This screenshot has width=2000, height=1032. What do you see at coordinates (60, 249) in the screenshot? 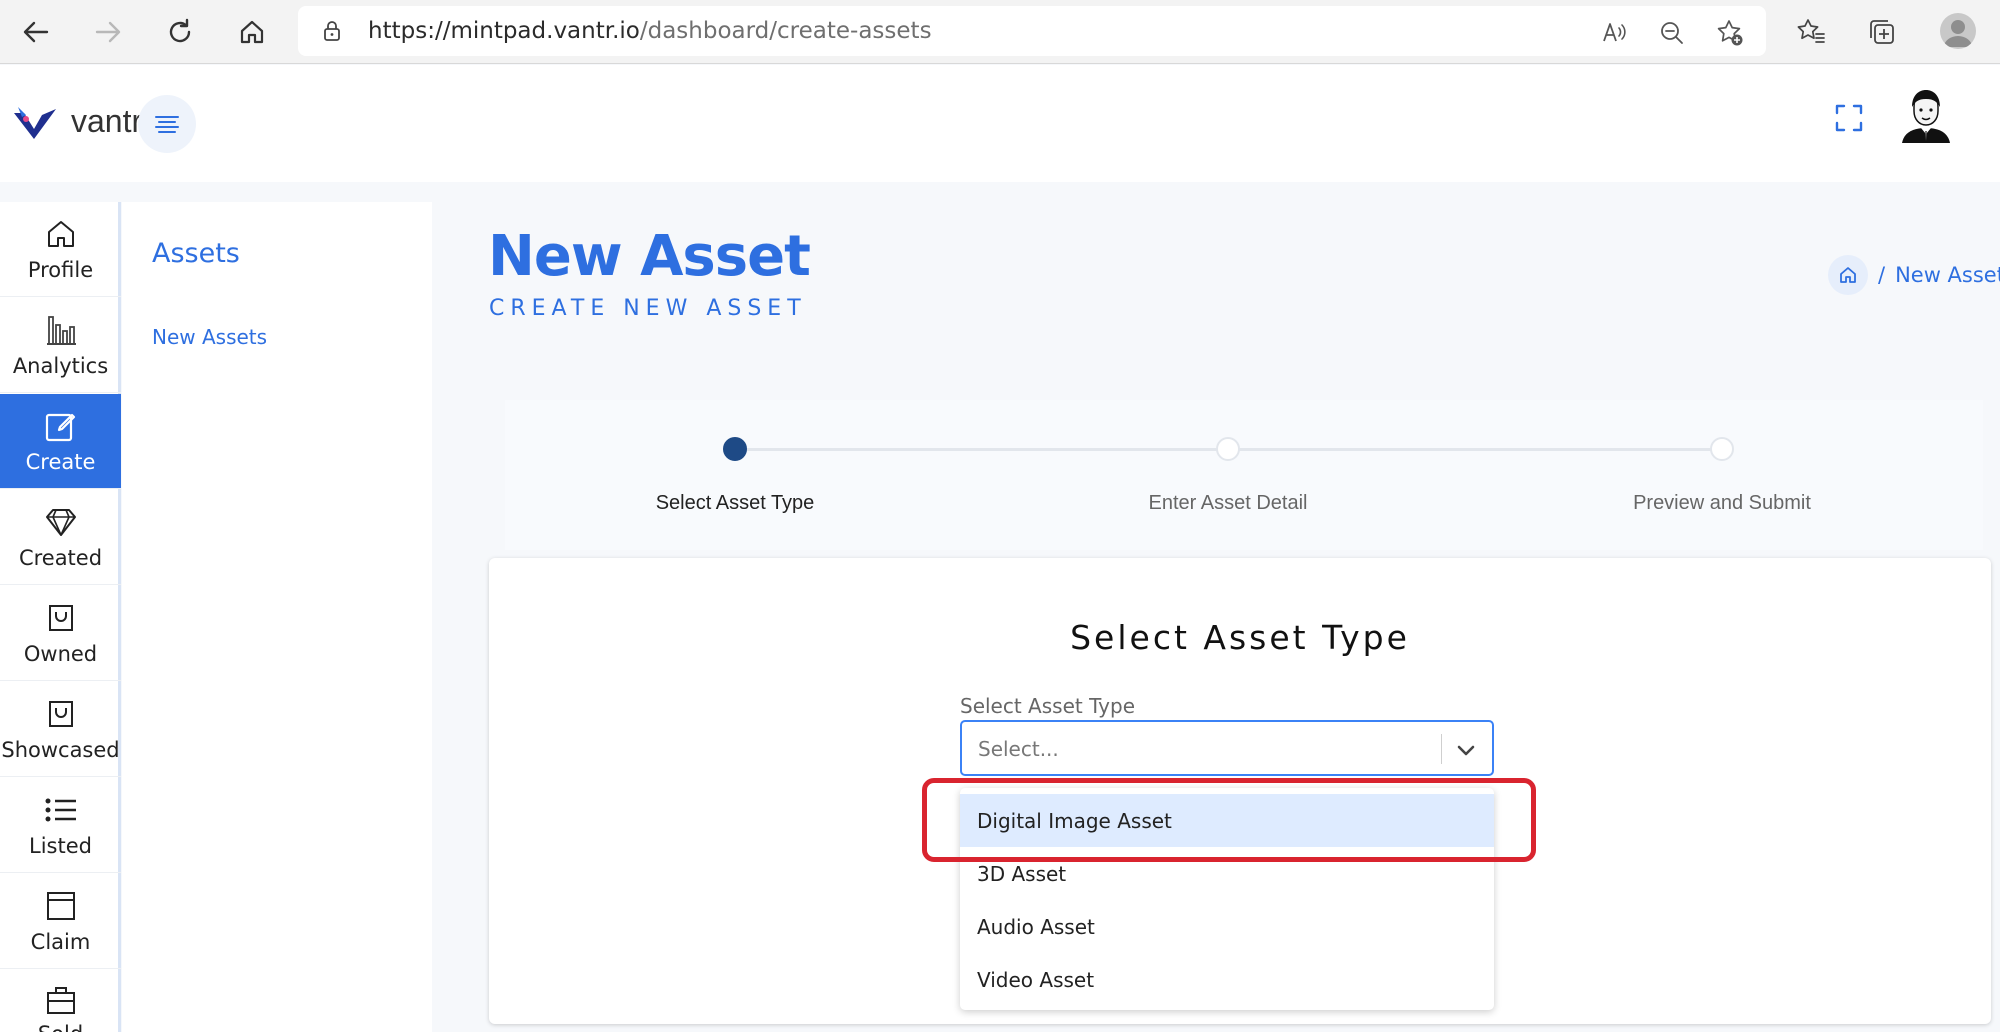
I see `rail-item-profile: Profile` at bounding box center [60, 249].